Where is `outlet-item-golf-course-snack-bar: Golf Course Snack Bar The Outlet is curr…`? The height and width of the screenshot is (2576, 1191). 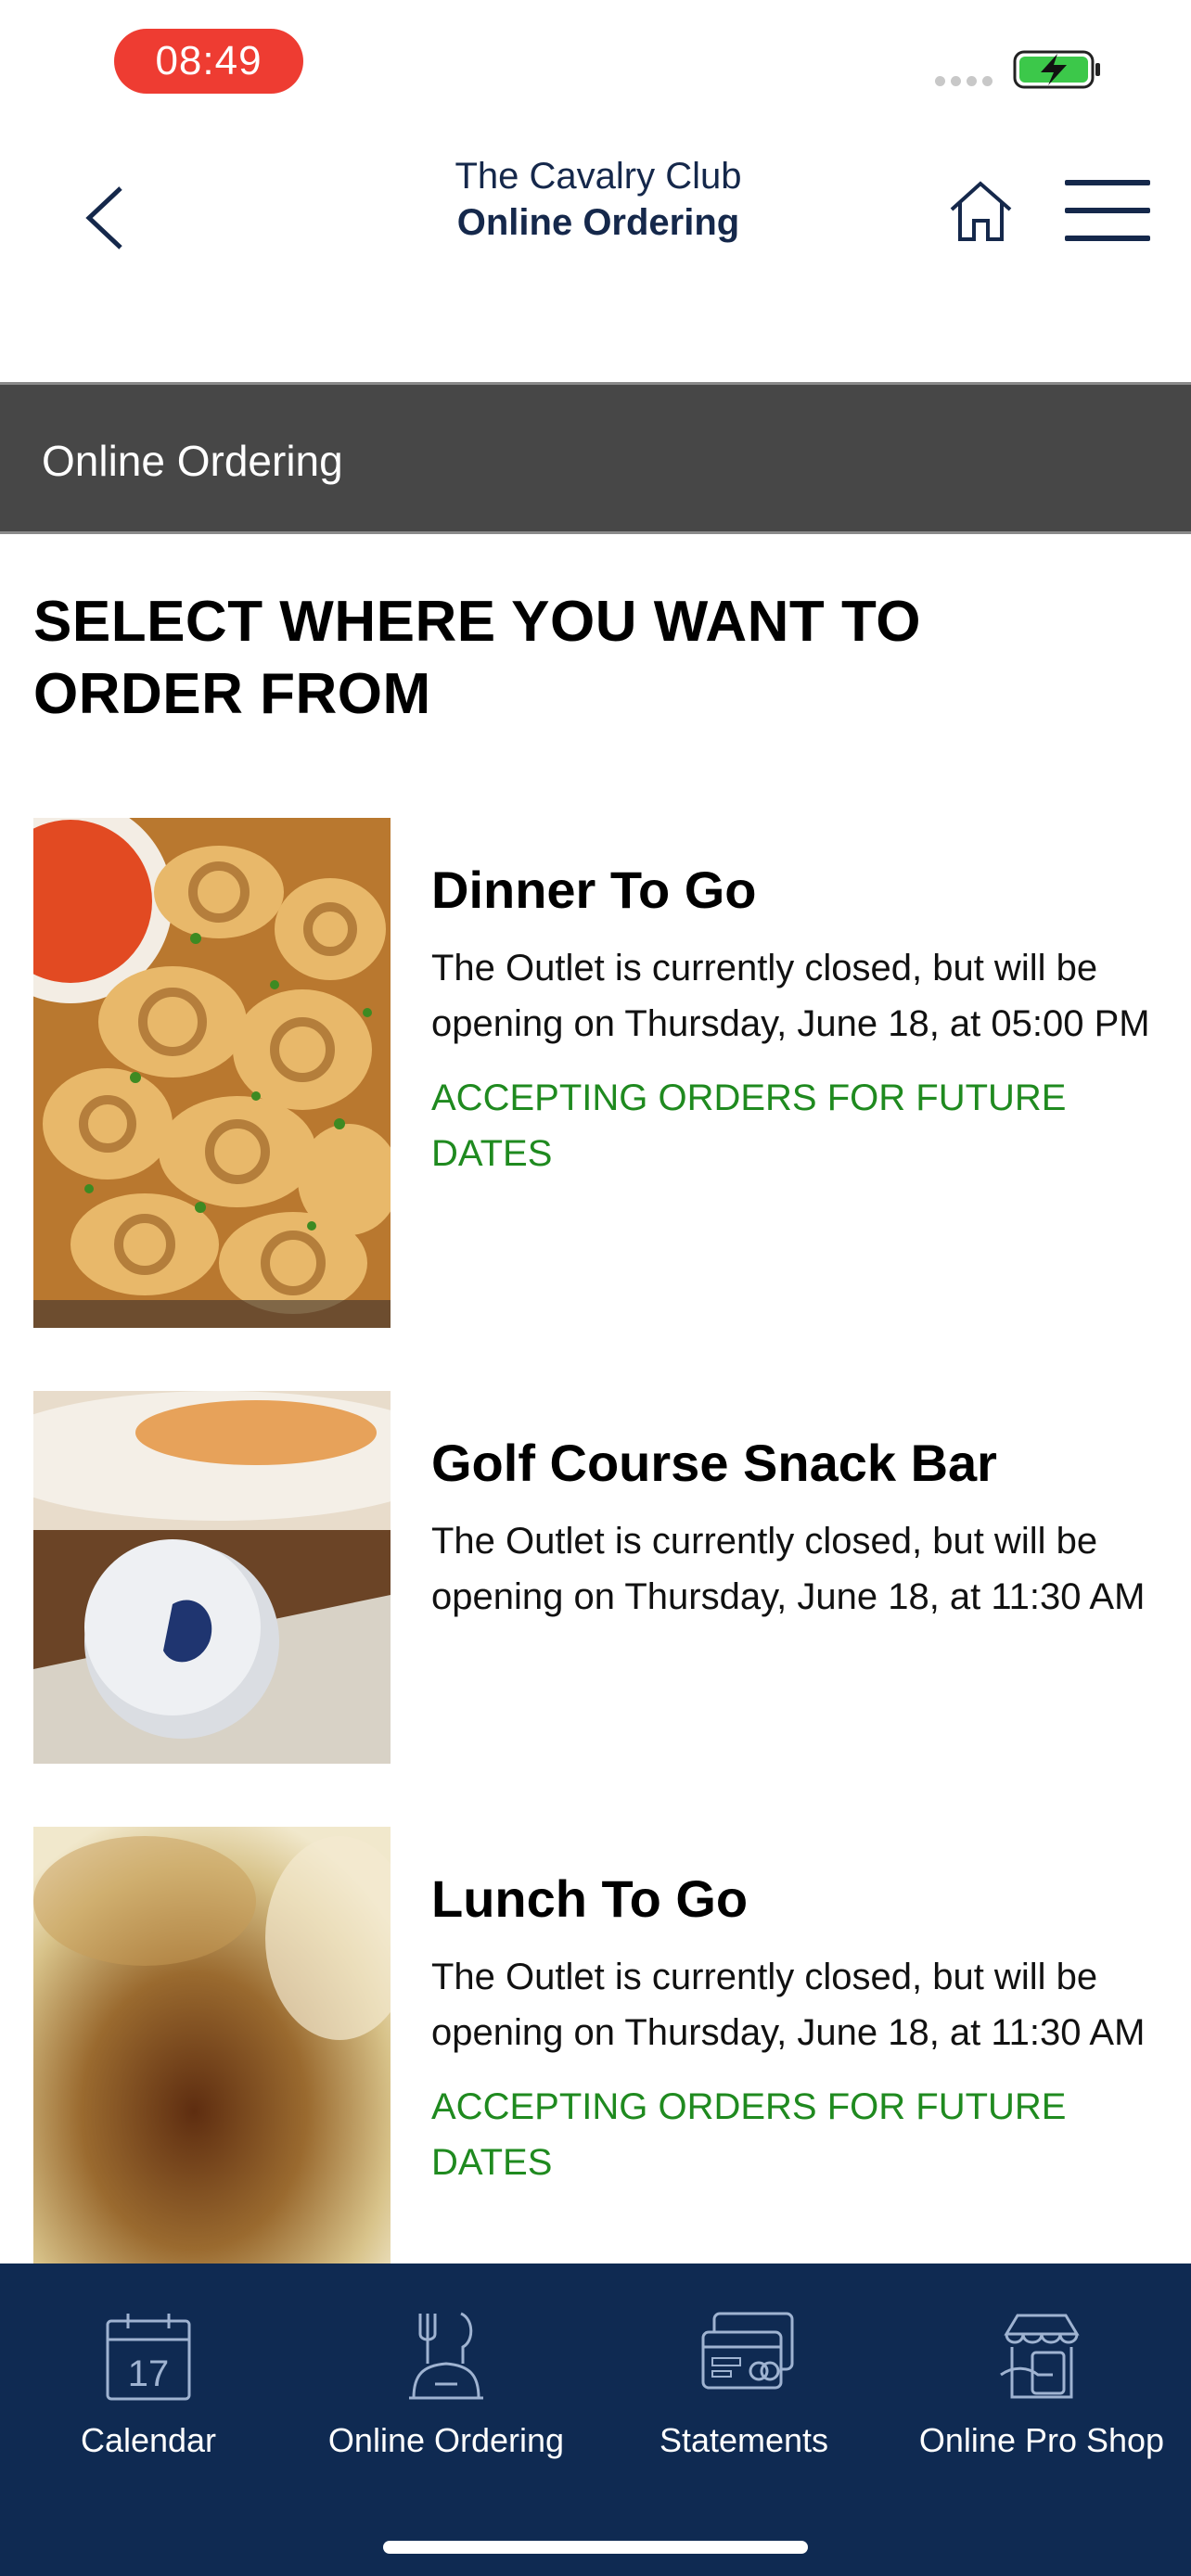 outlet-item-golf-course-snack-bar: Golf Course Snack Bar The Outlet is curr… is located at coordinates (608, 1578).